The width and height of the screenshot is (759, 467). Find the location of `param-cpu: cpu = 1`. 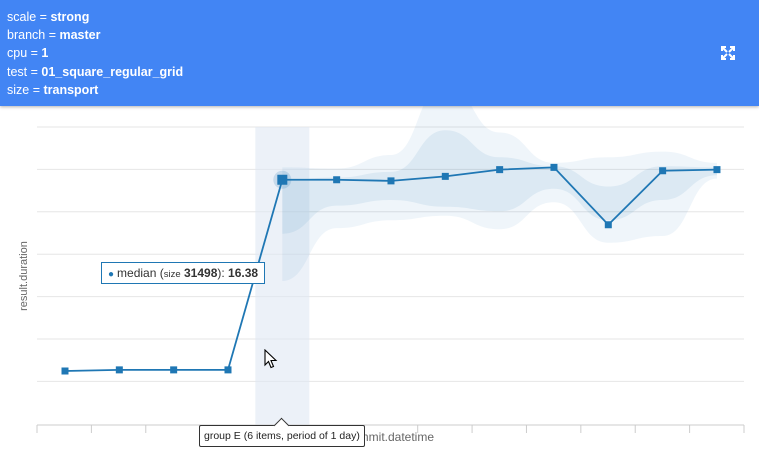

param-cpu: cpu = 1 is located at coordinates (28, 53).